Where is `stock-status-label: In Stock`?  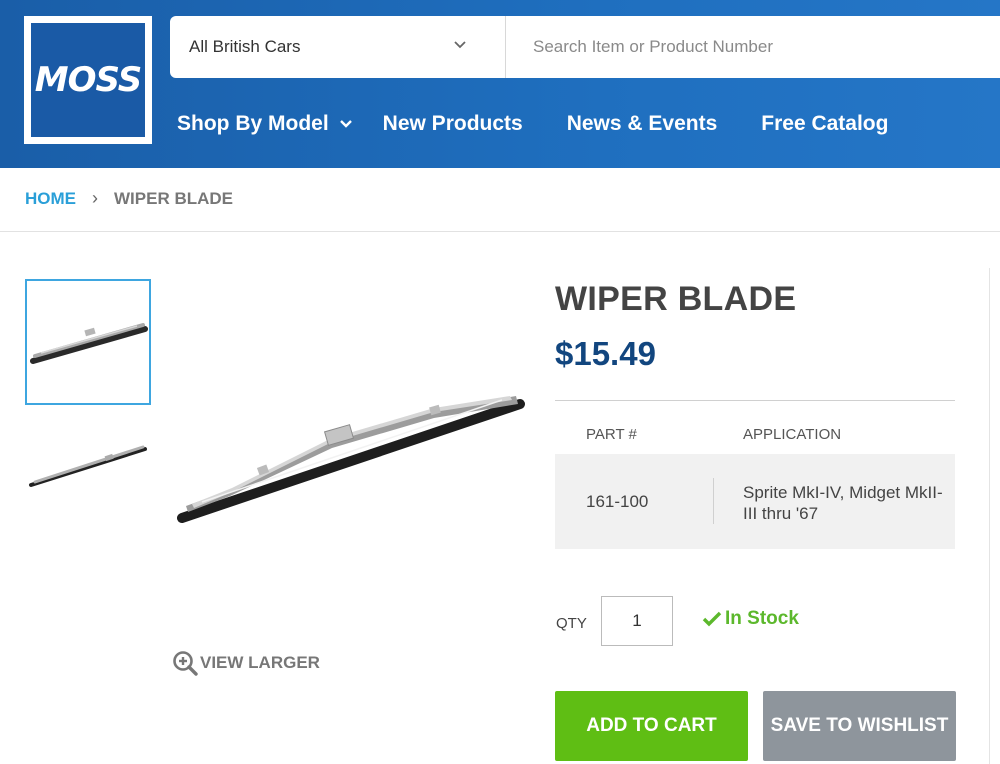 stock-status-label: In Stock is located at coordinates (762, 618).